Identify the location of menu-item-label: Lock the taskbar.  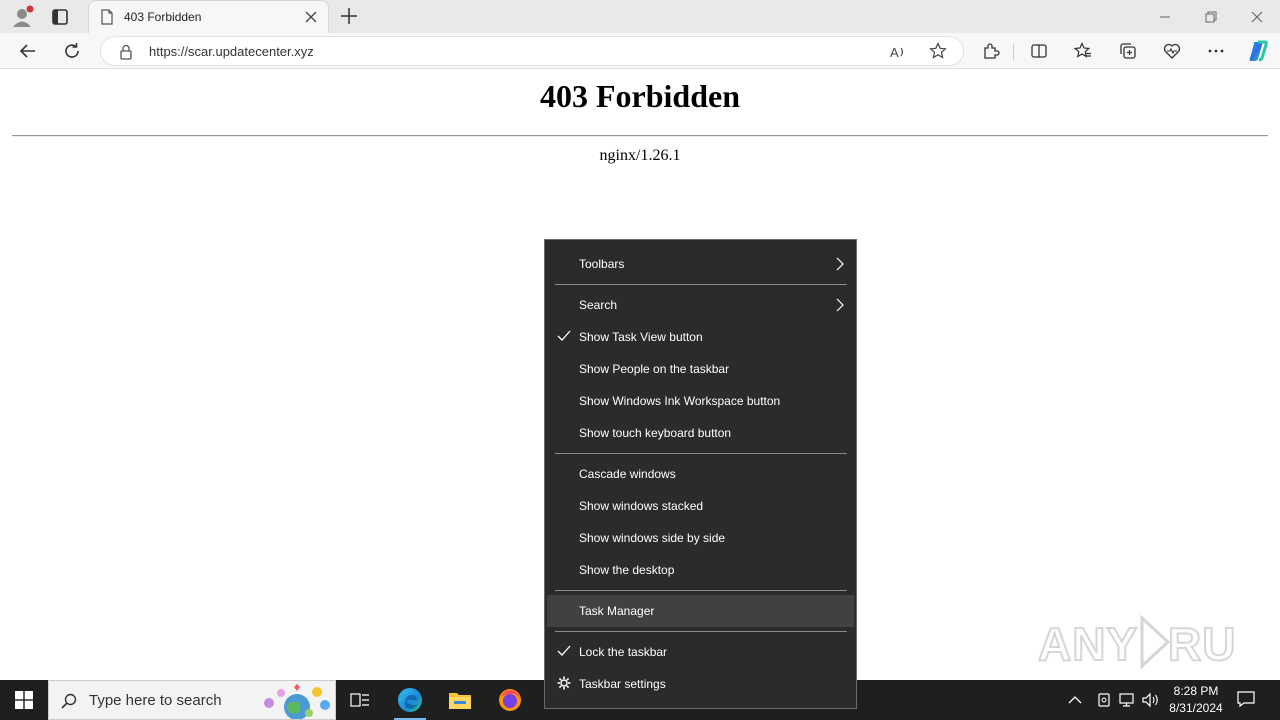
(623, 652).